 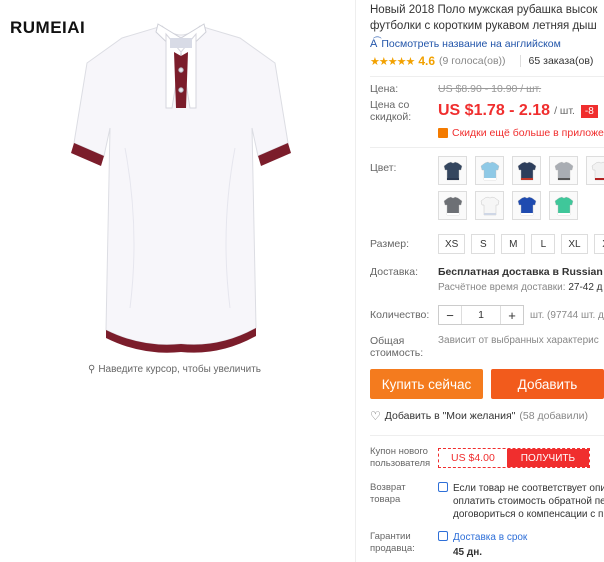 I want to click on current-price: US $1.78 - 2.18, so click(x=494, y=110).